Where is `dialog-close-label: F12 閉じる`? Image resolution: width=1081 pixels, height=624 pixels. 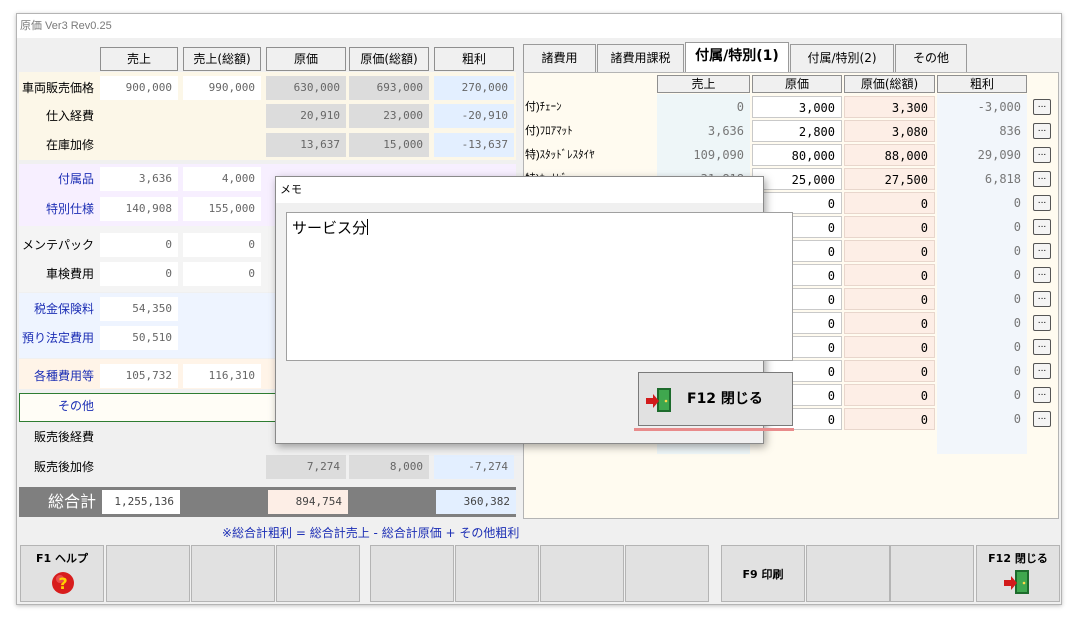
dialog-close-label: F12 閉じる is located at coordinates (725, 399).